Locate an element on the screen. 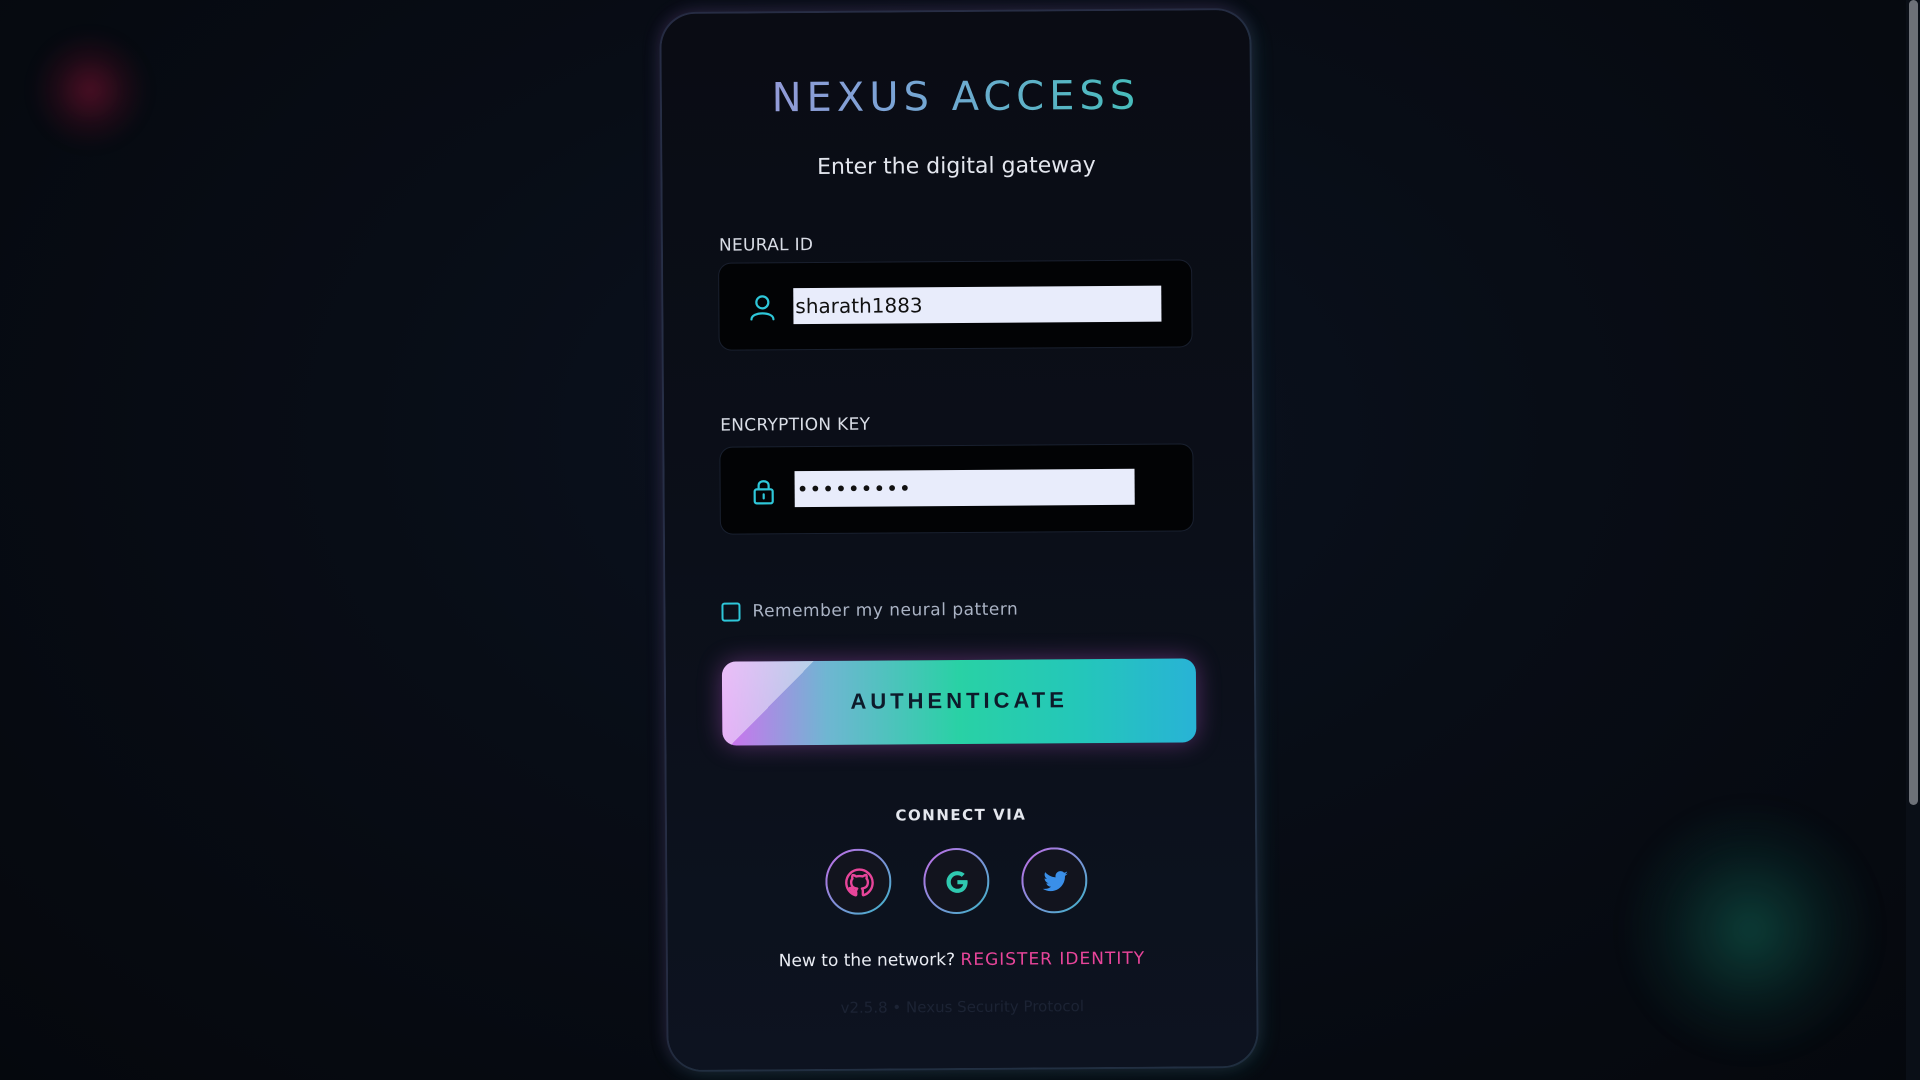 The height and width of the screenshot is (1080, 1920). remember-option: Remember my neural pattern is located at coordinates (869, 611).